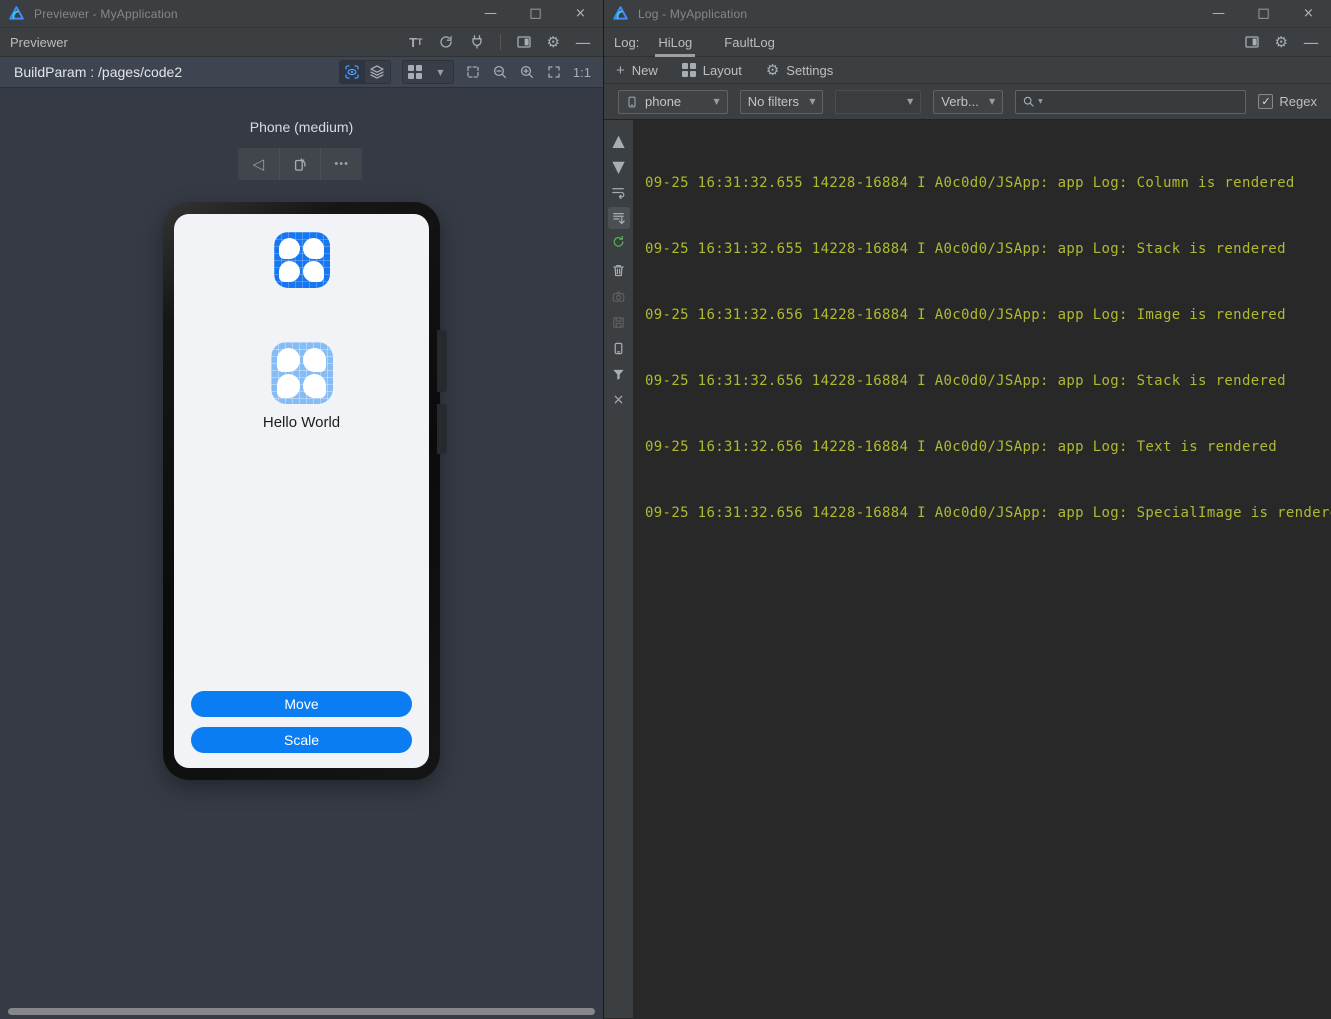 The width and height of the screenshot is (1331, 1019). What do you see at coordinates (627, 42) in the screenshot?
I see `log-prefix-label: Log:` at bounding box center [627, 42].